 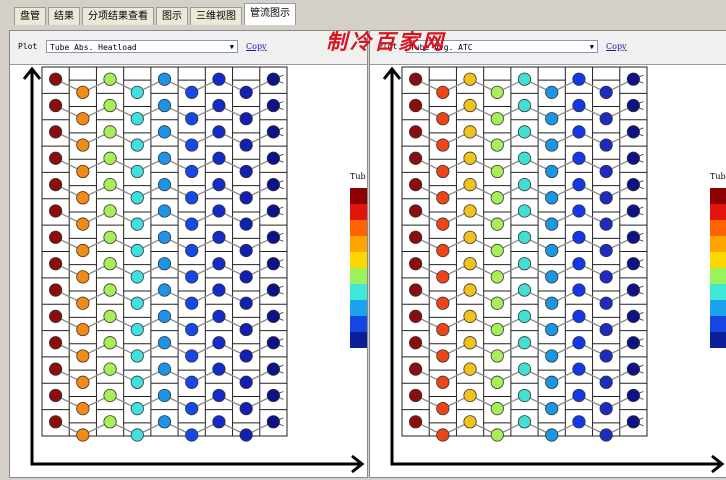 I want to click on tab-5: 管流图示, so click(x=270, y=14).